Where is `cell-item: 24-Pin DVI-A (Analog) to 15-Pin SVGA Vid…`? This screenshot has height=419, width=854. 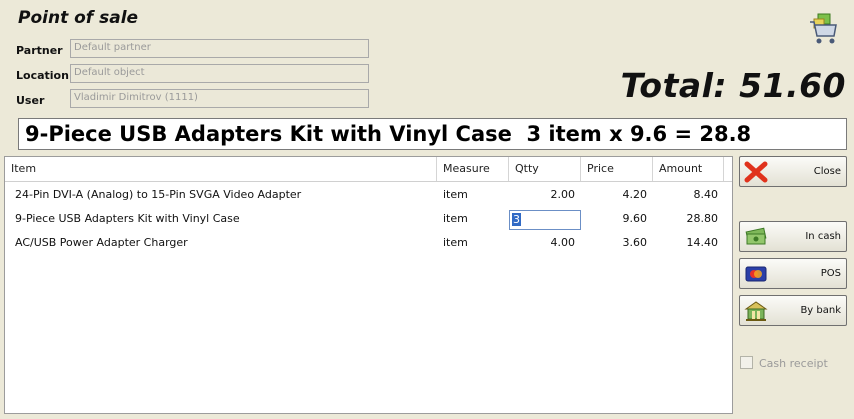
cell-item: 24-Pin DVI-A (Analog) to 15-Pin SVGA Vid… is located at coordinates (158, 194).